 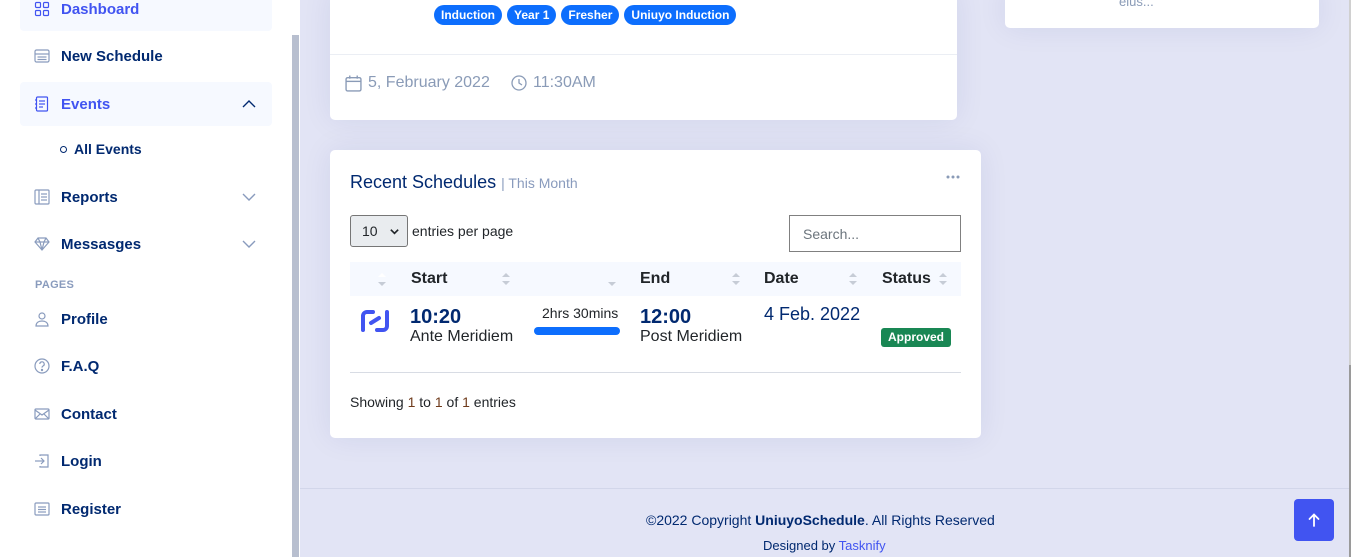 What do you see at coordinates (249, 104) in the screenshot?
I see `chevron-up-icon` at bounding box center [249, 104].